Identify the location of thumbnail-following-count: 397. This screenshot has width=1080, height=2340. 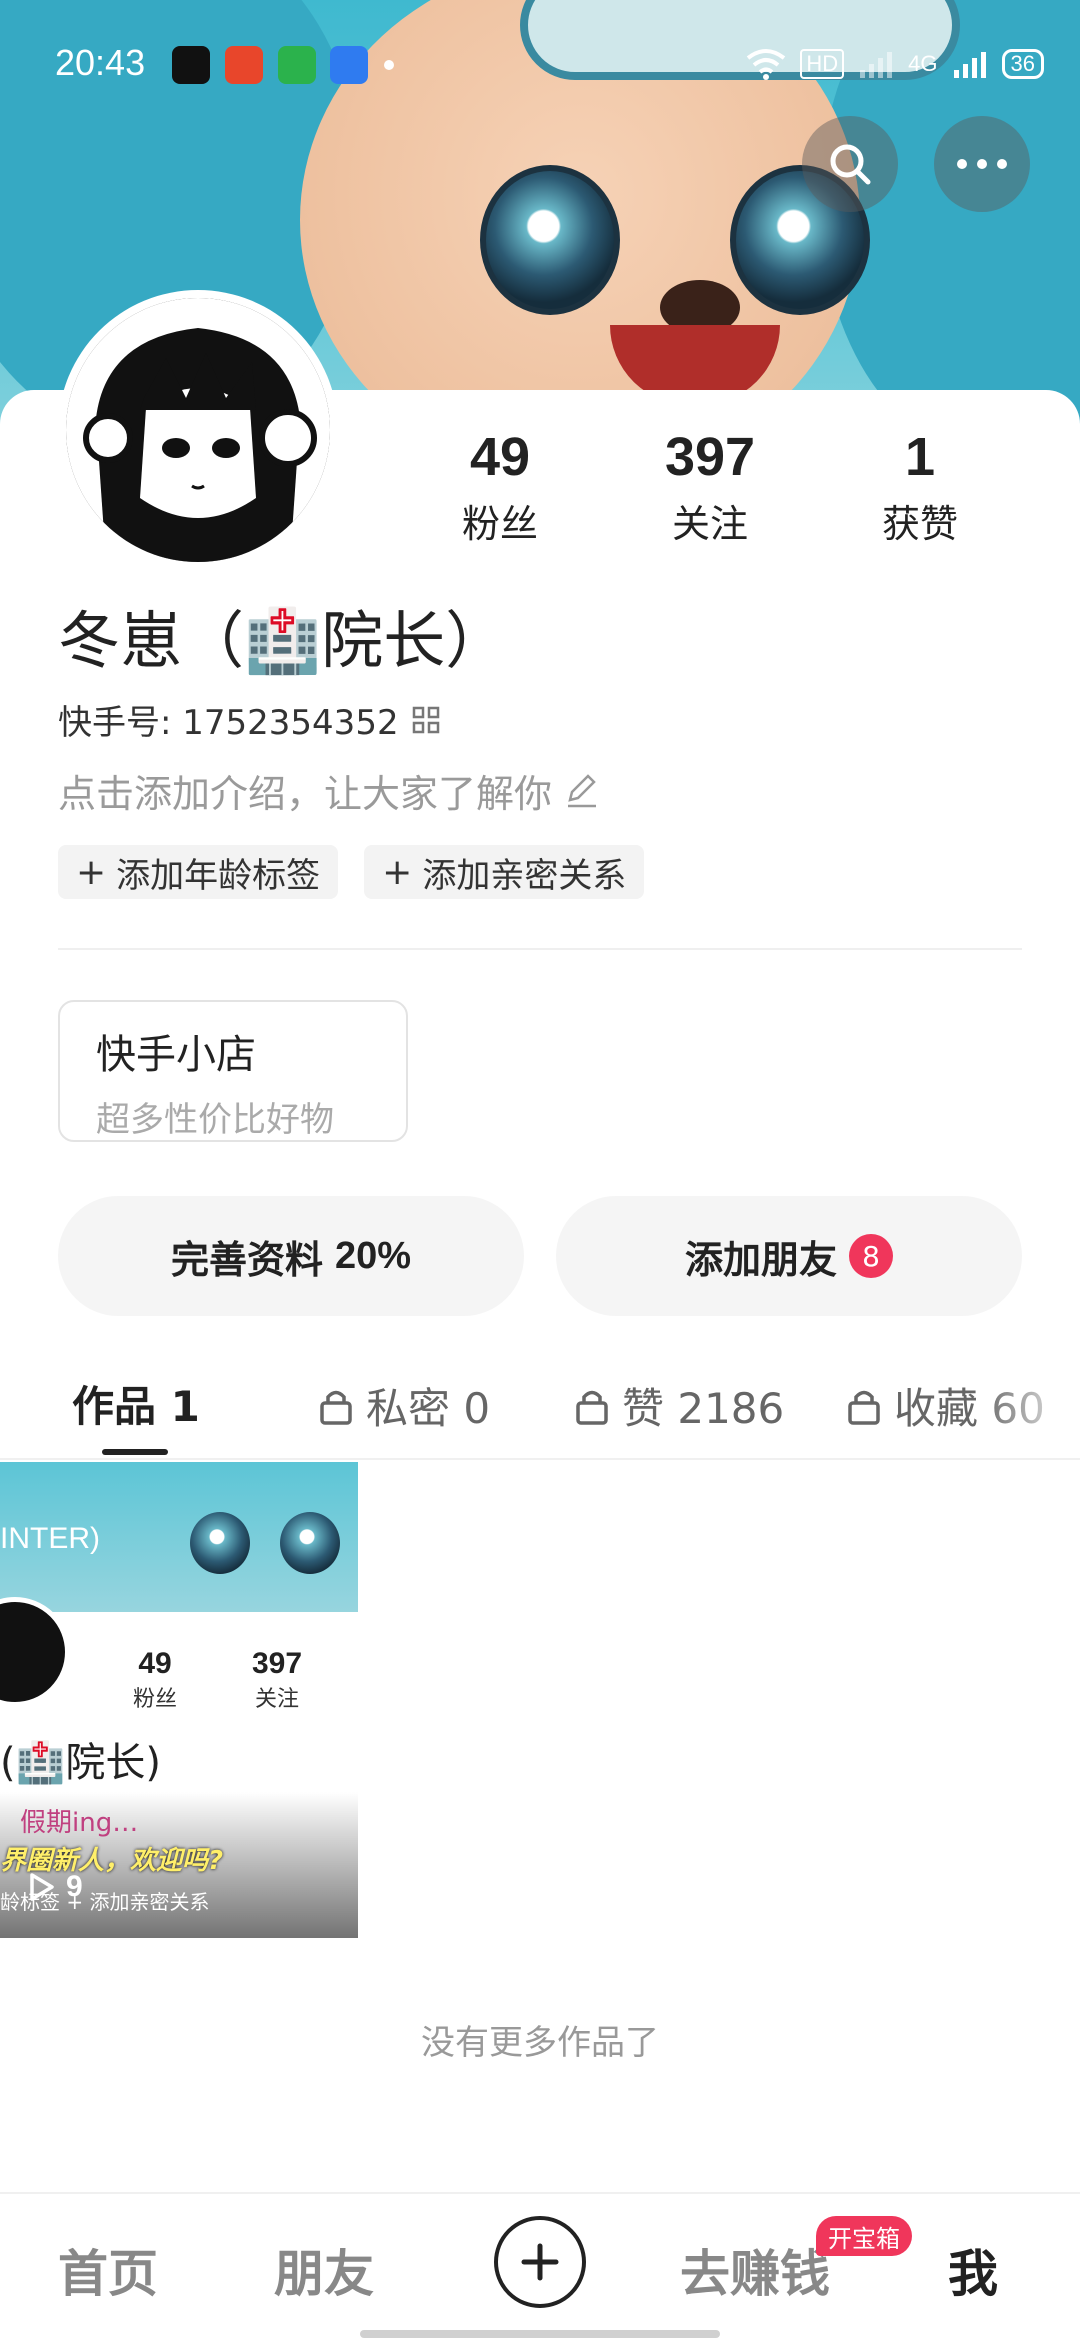
(277, 1663).